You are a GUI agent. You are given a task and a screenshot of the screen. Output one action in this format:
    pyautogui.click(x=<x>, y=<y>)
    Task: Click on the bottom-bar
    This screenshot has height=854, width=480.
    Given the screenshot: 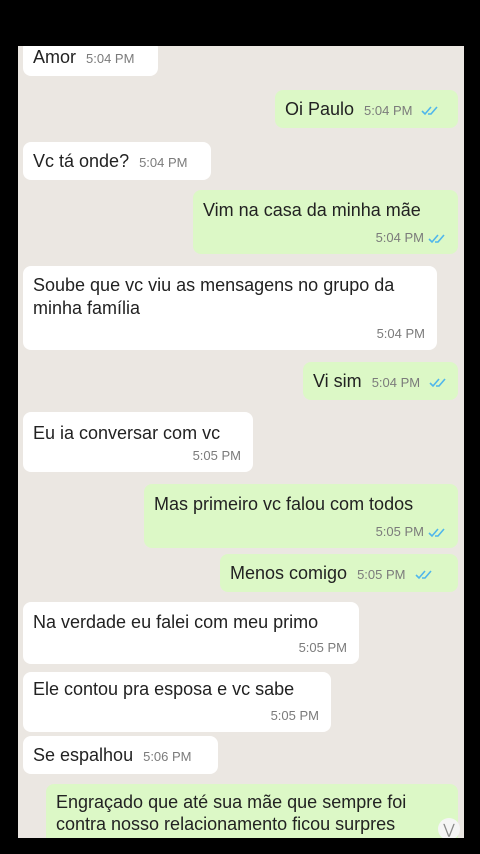 What is the action you would take?
    pyautogui.click(x=240, y=846)
    